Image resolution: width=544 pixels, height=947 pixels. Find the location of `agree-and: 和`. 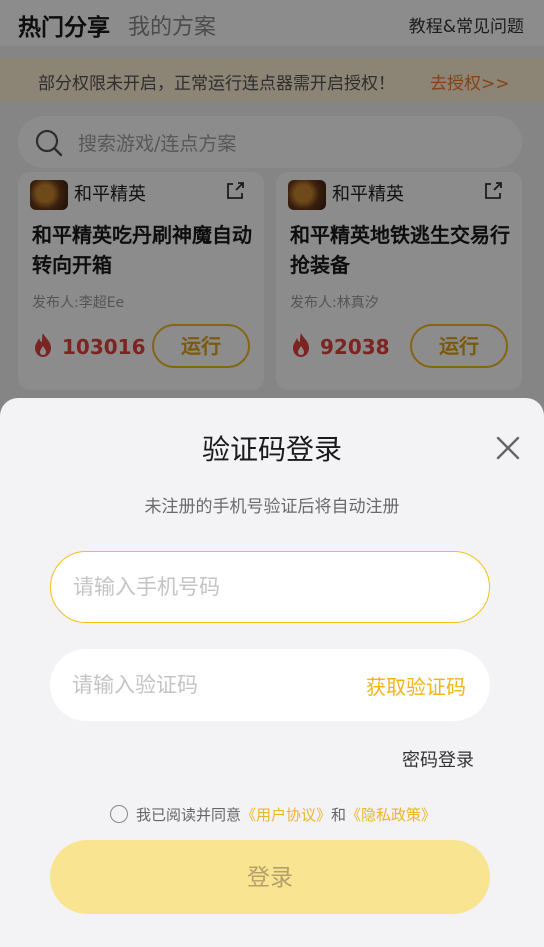

agree-and: 和 is located at coordinates (339, 815).